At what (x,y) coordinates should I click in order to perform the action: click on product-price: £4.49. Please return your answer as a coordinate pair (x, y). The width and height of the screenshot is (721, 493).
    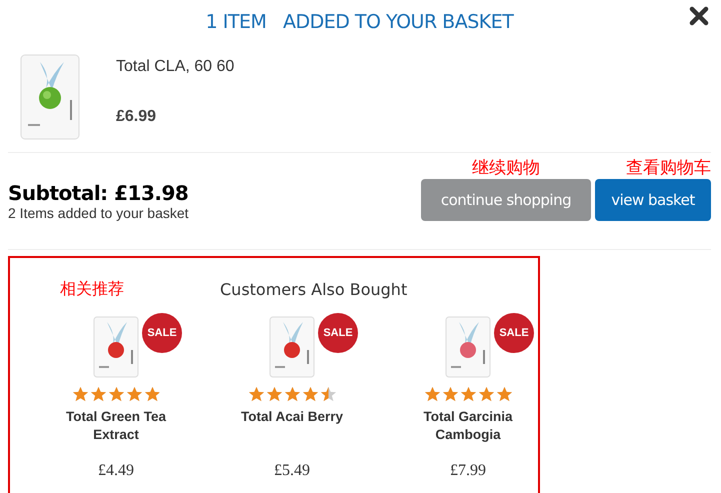
    Looking at the image, I should click on (116, 471).